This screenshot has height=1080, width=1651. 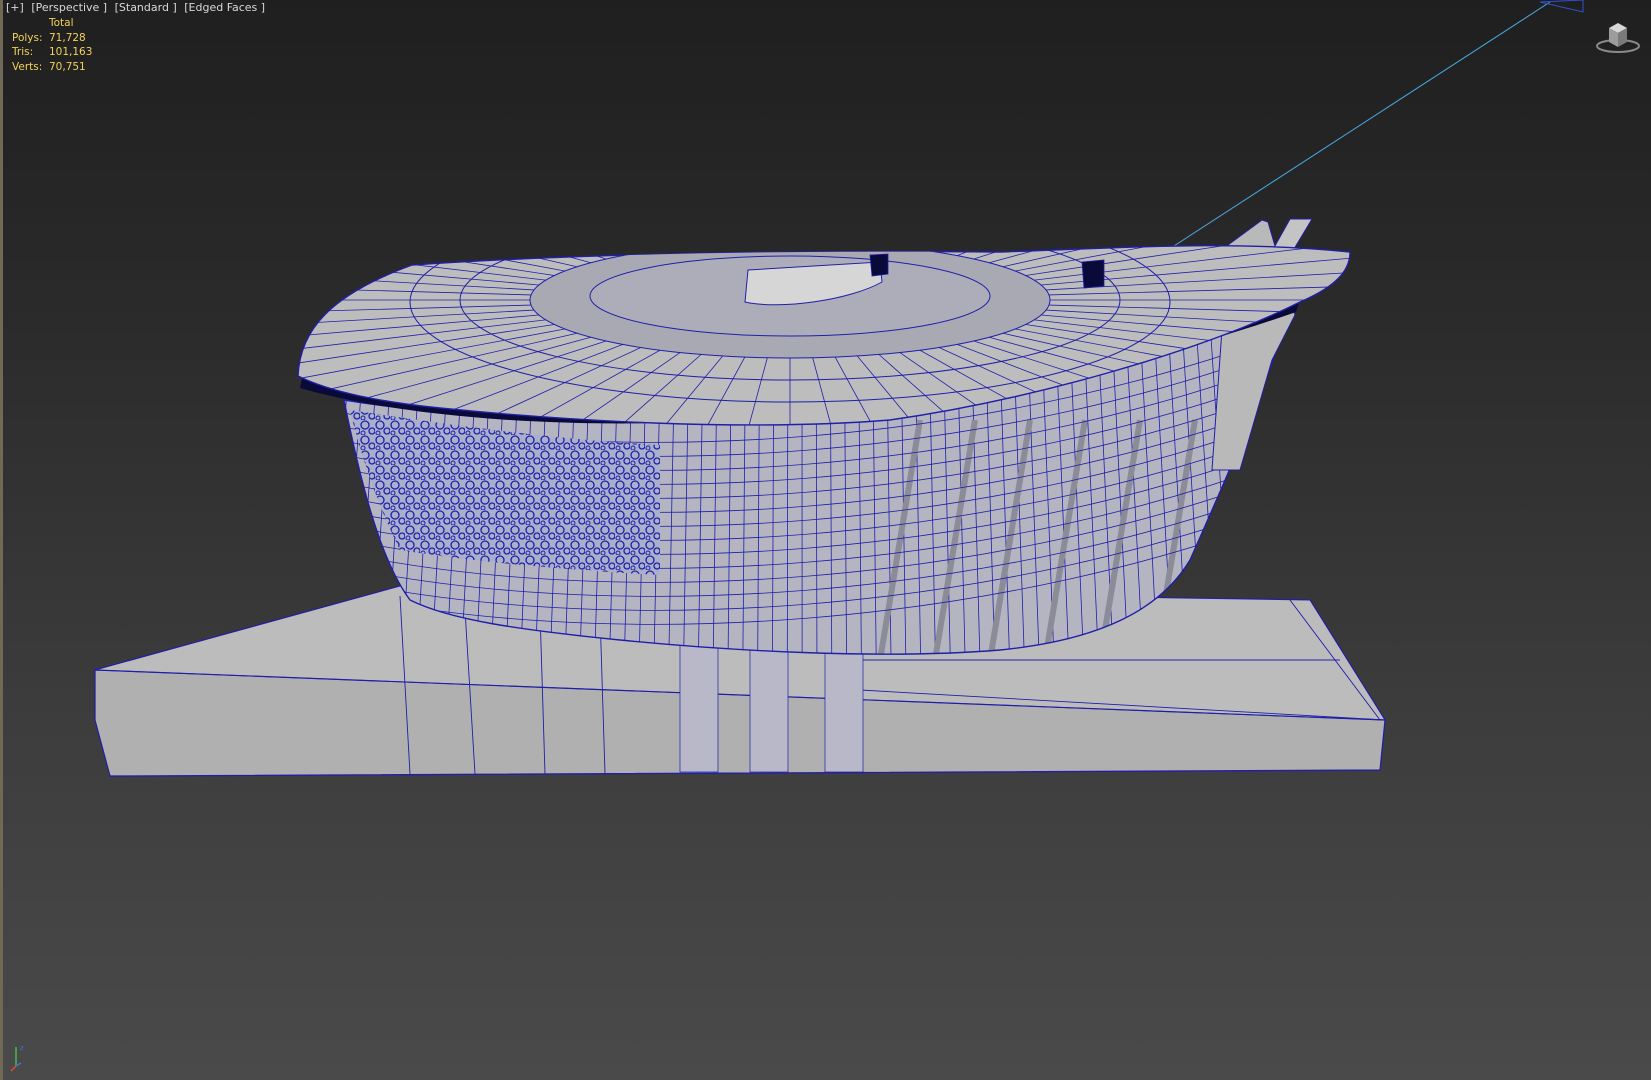 I want to click on stats-label: Polys:, so click(x=27, y=37).